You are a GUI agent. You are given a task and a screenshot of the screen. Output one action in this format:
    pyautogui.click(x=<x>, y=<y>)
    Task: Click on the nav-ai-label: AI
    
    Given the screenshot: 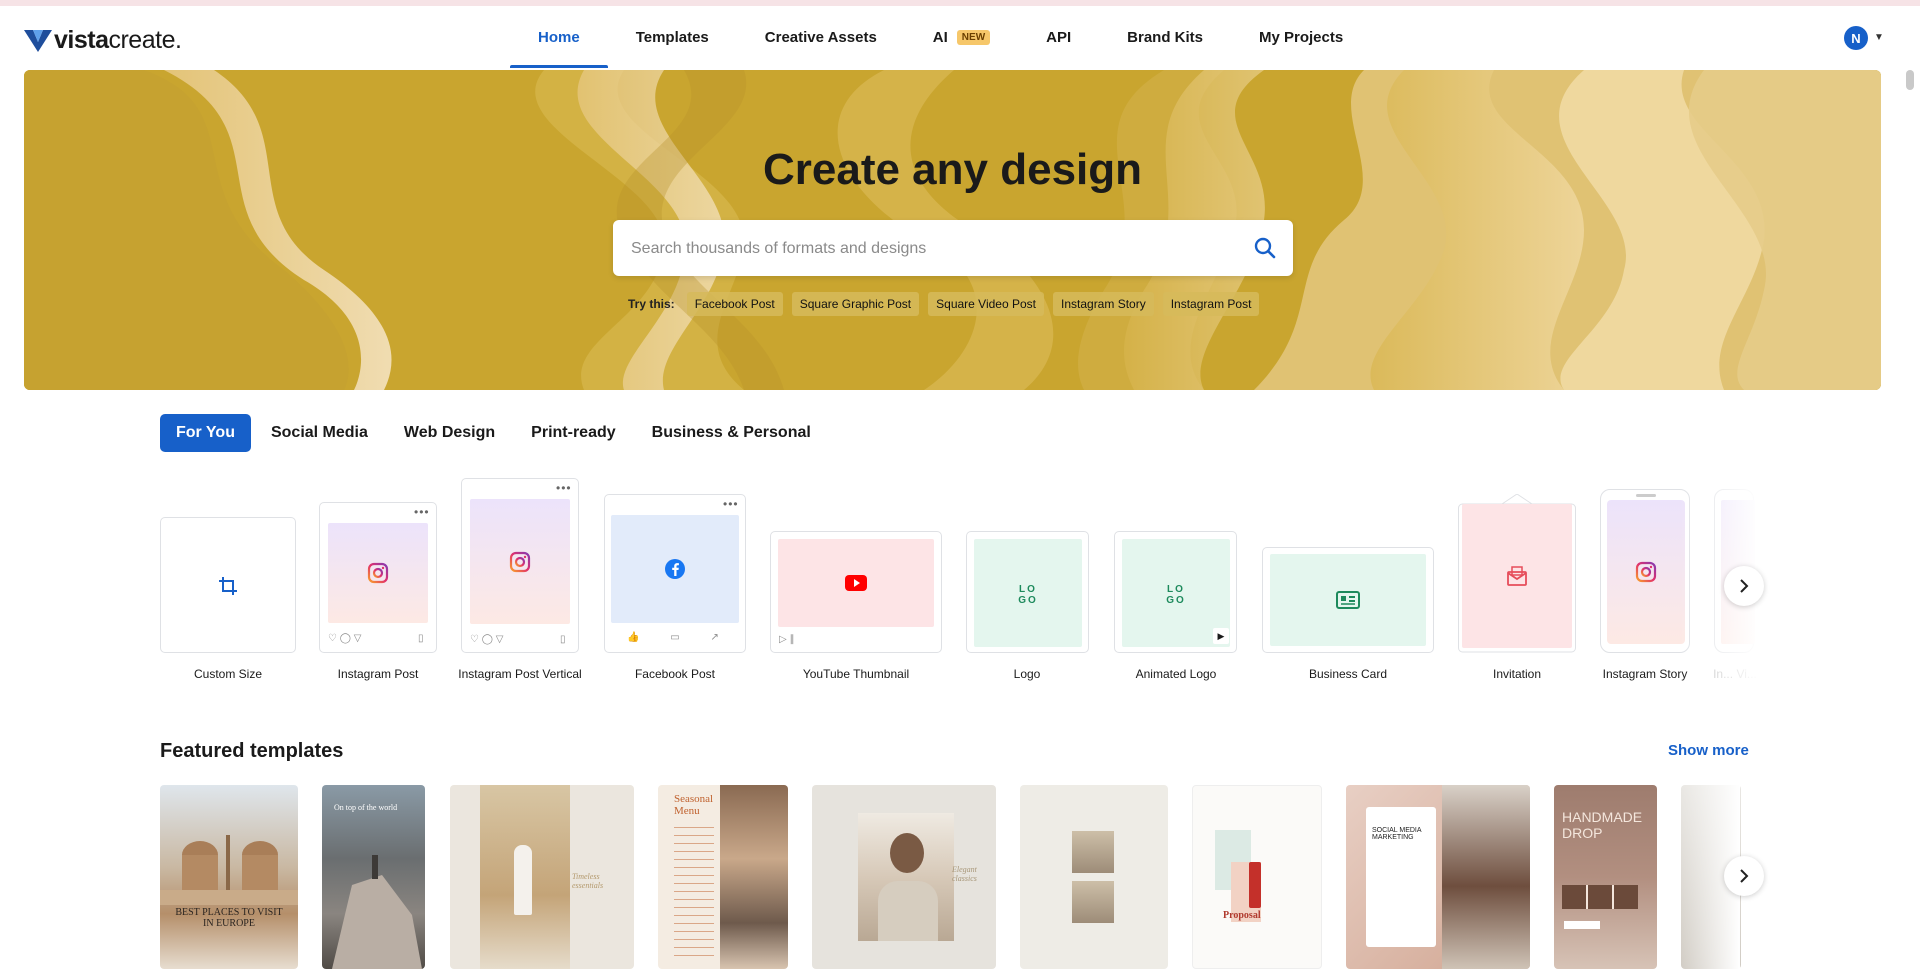 What is the action you would take?
    pyautogui.click(x=940, y=37)
    